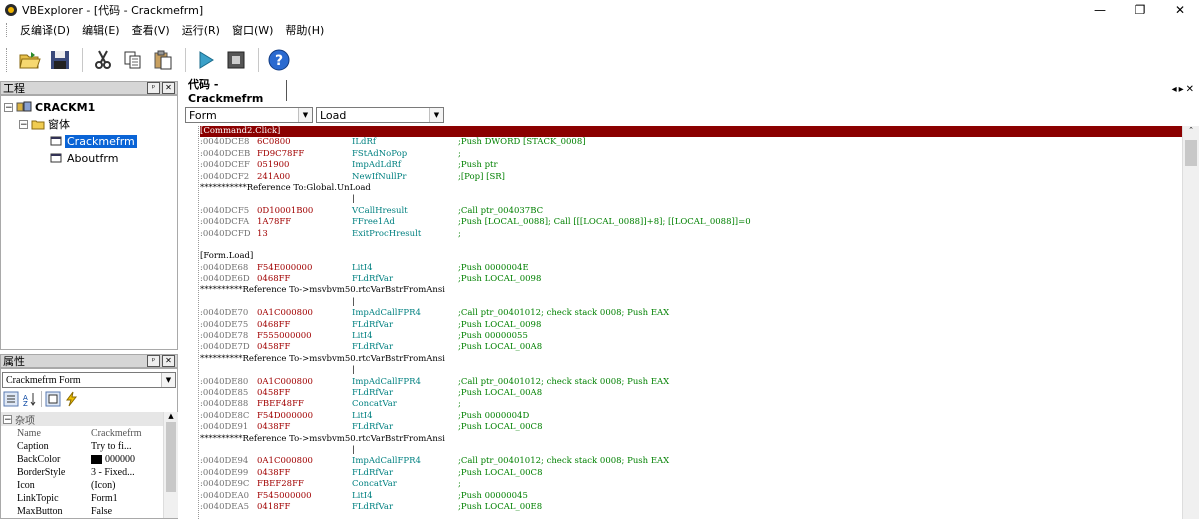  I want to click on menu-decompile: 反编译(D), so click(45, 30).